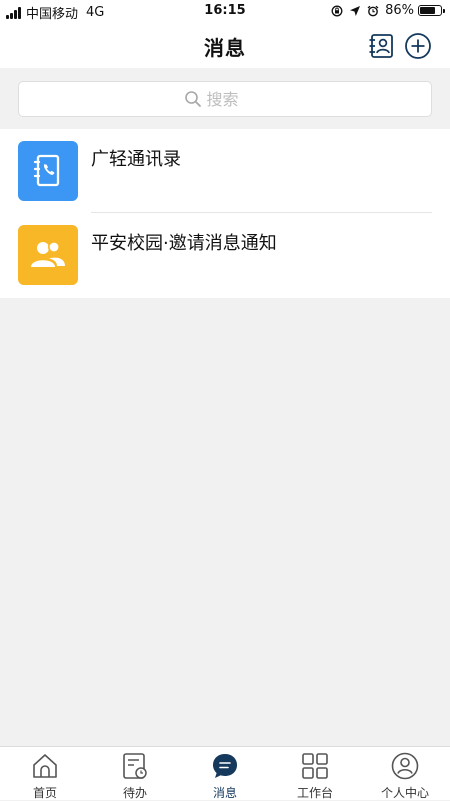  I want to click on group-icon, so click(48, 255).